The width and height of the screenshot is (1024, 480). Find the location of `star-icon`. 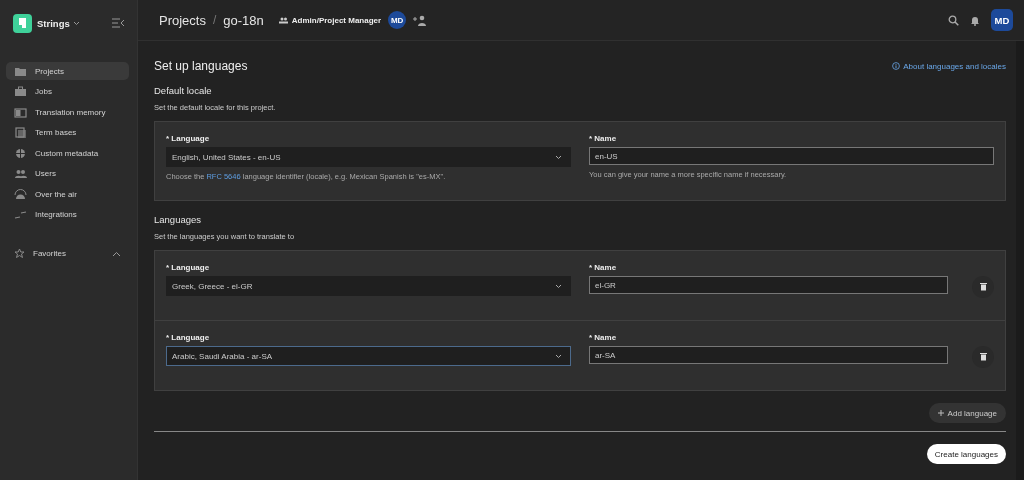

star-icon is located at coordinates (19, 253).